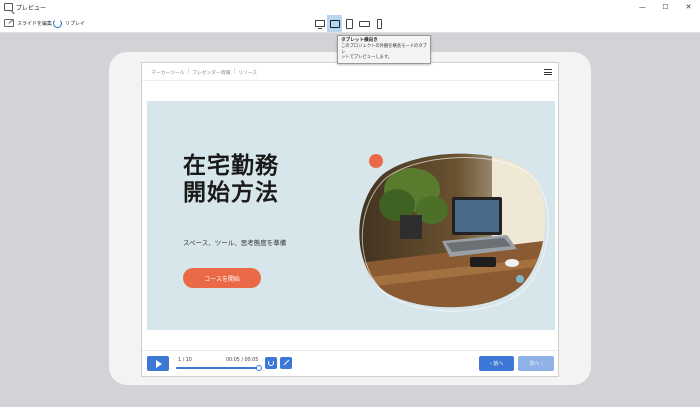  I want to click on expand-icon, so click(286, 363).